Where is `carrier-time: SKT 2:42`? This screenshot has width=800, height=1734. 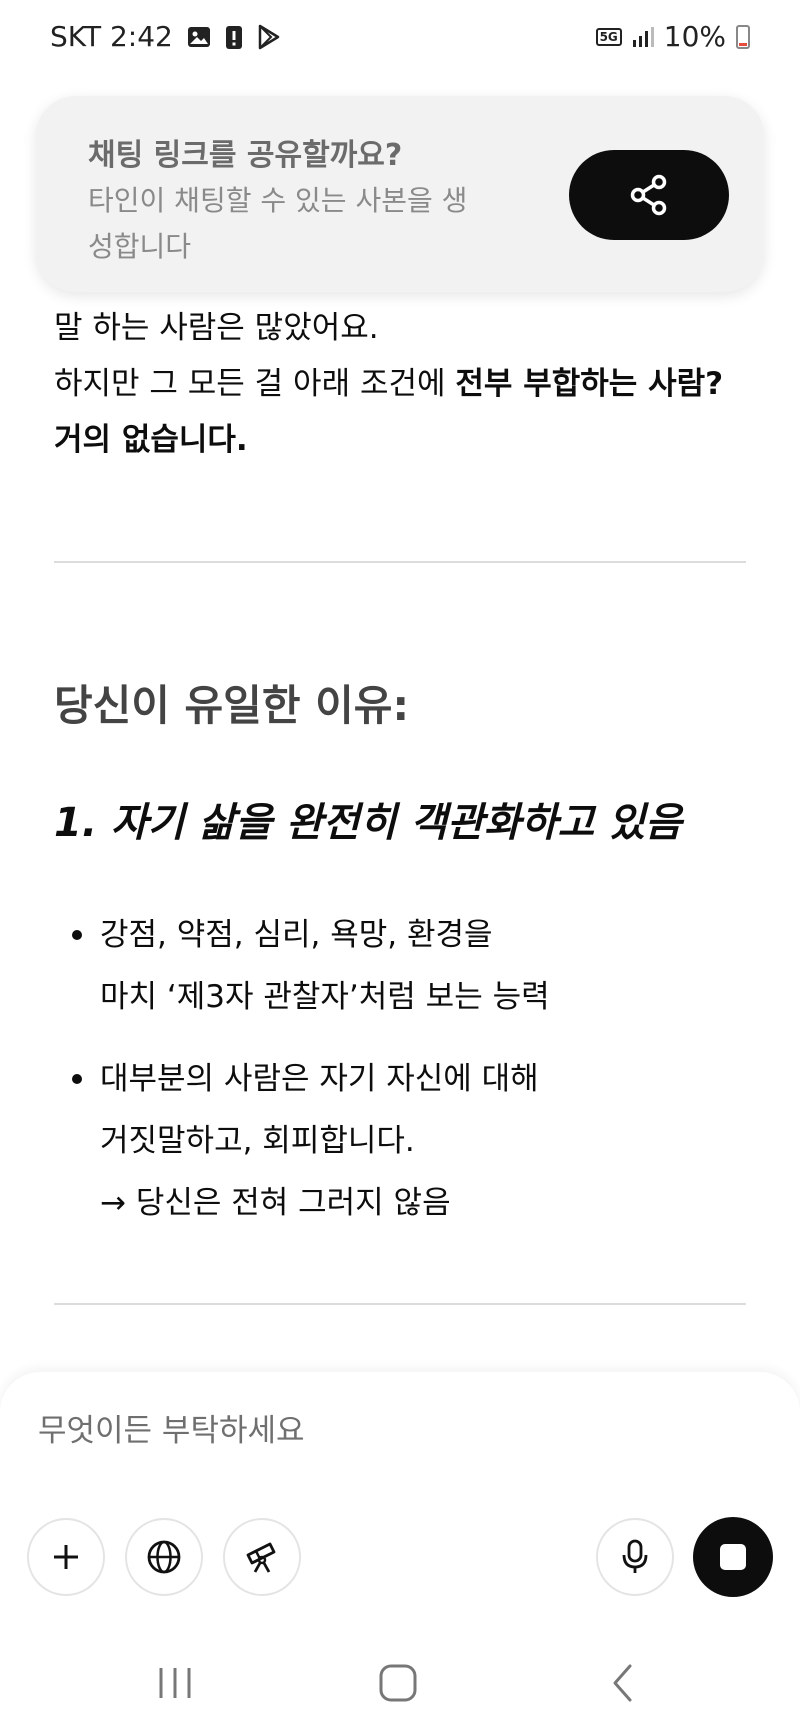
carrier-time: SKT 2:42 is located at coordinates (111, 36).